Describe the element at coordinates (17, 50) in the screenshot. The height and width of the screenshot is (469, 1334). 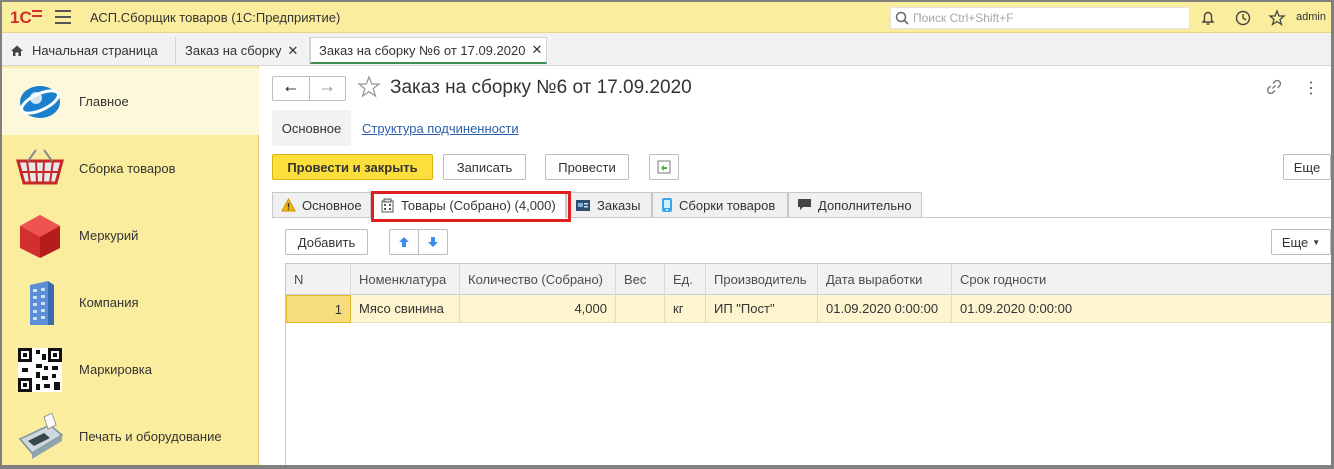
I see `home-icon` at that location.